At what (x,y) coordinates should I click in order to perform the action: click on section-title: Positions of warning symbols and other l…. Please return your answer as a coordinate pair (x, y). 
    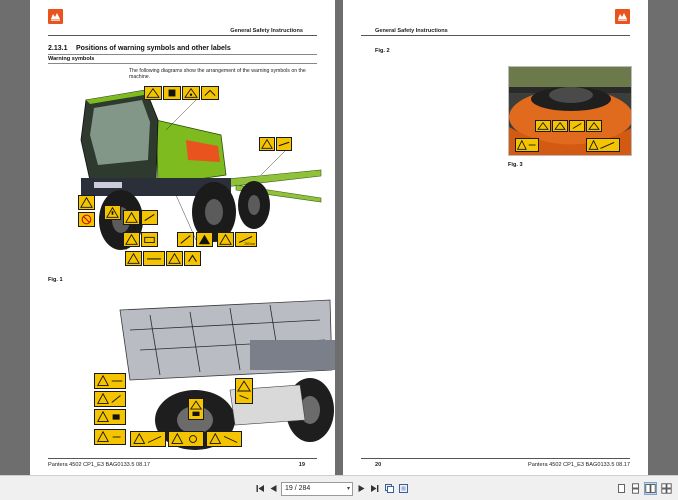
    Looking at the image, I should click on (153, 48).